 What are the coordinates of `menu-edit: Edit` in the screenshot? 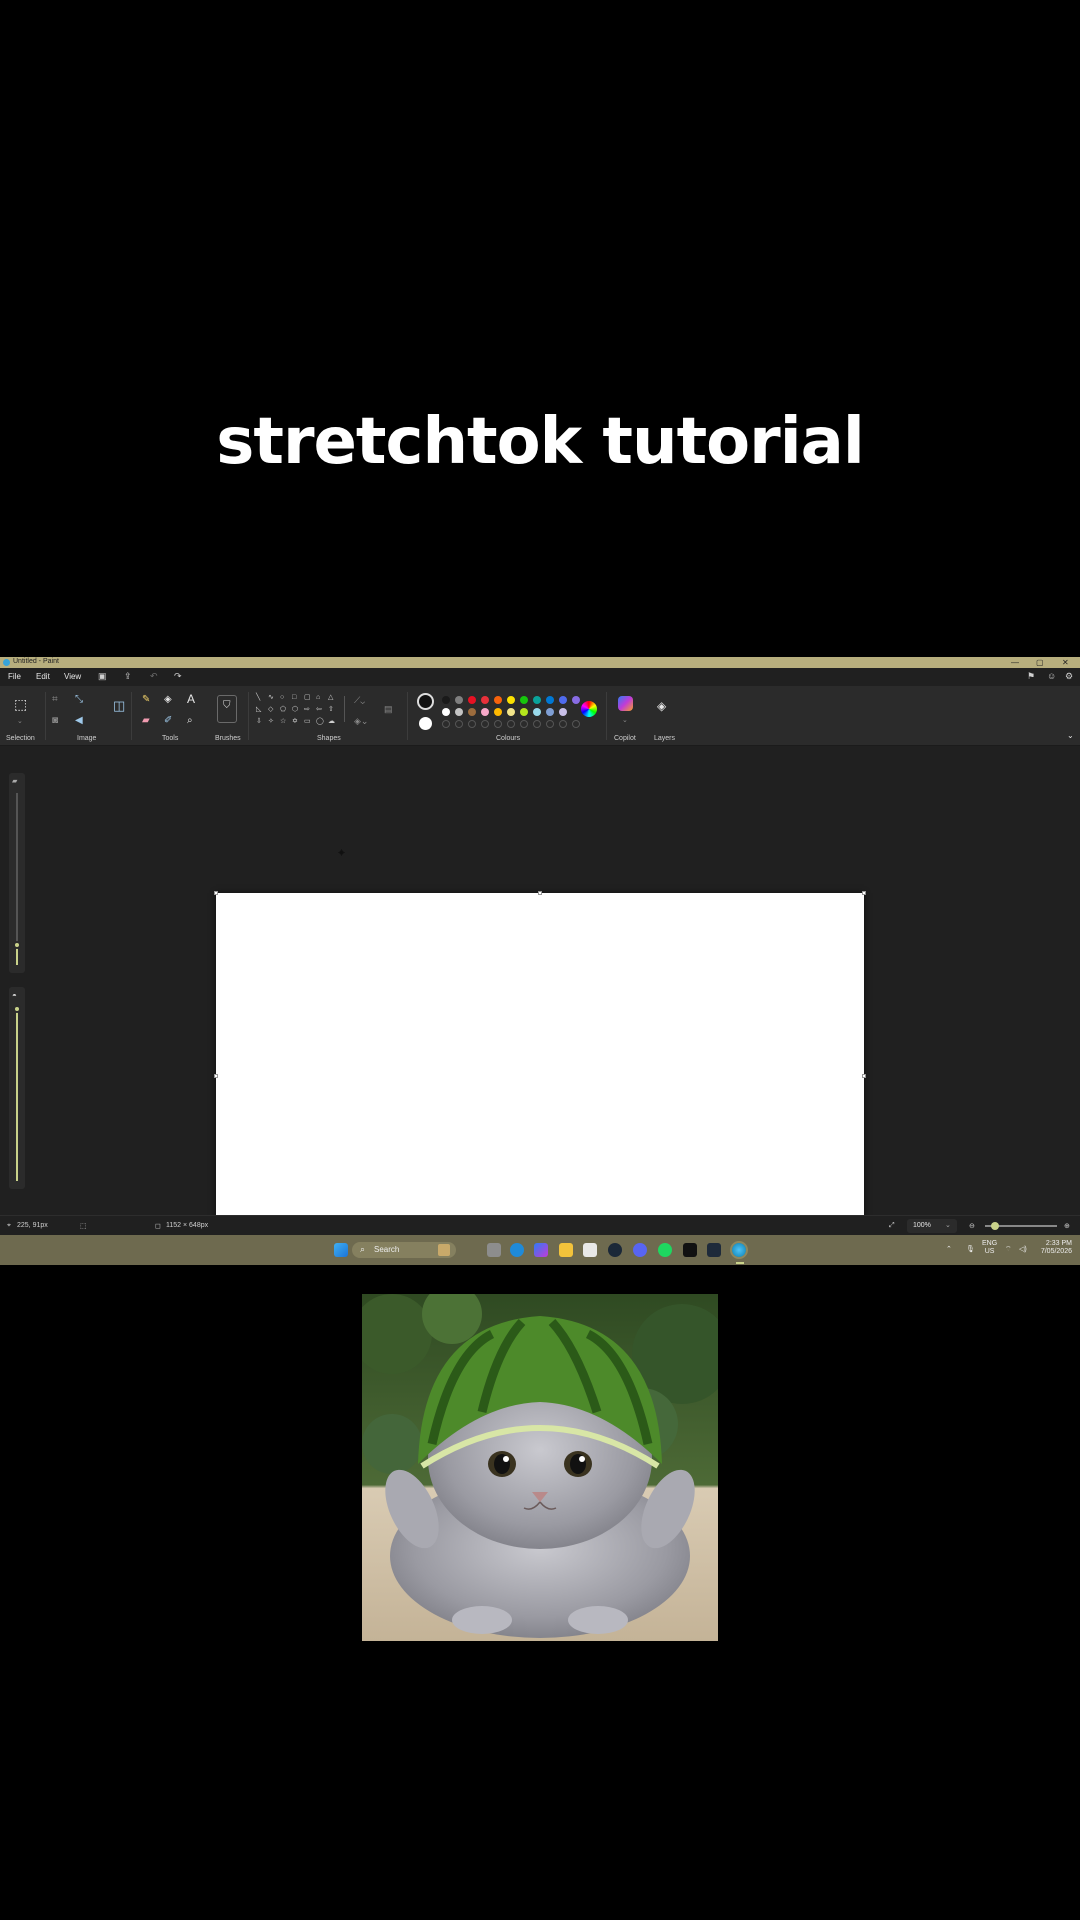 It's located at (43, 676).